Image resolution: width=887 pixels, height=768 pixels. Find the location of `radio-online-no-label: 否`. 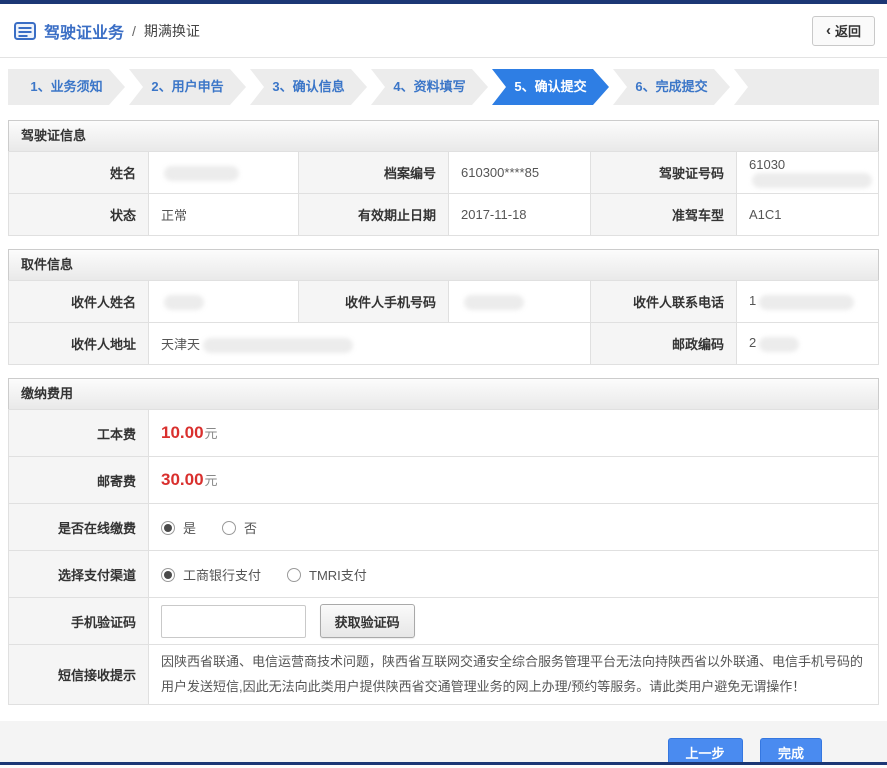

radio-online-no-label: 否 is located at coordinates (250, 528).